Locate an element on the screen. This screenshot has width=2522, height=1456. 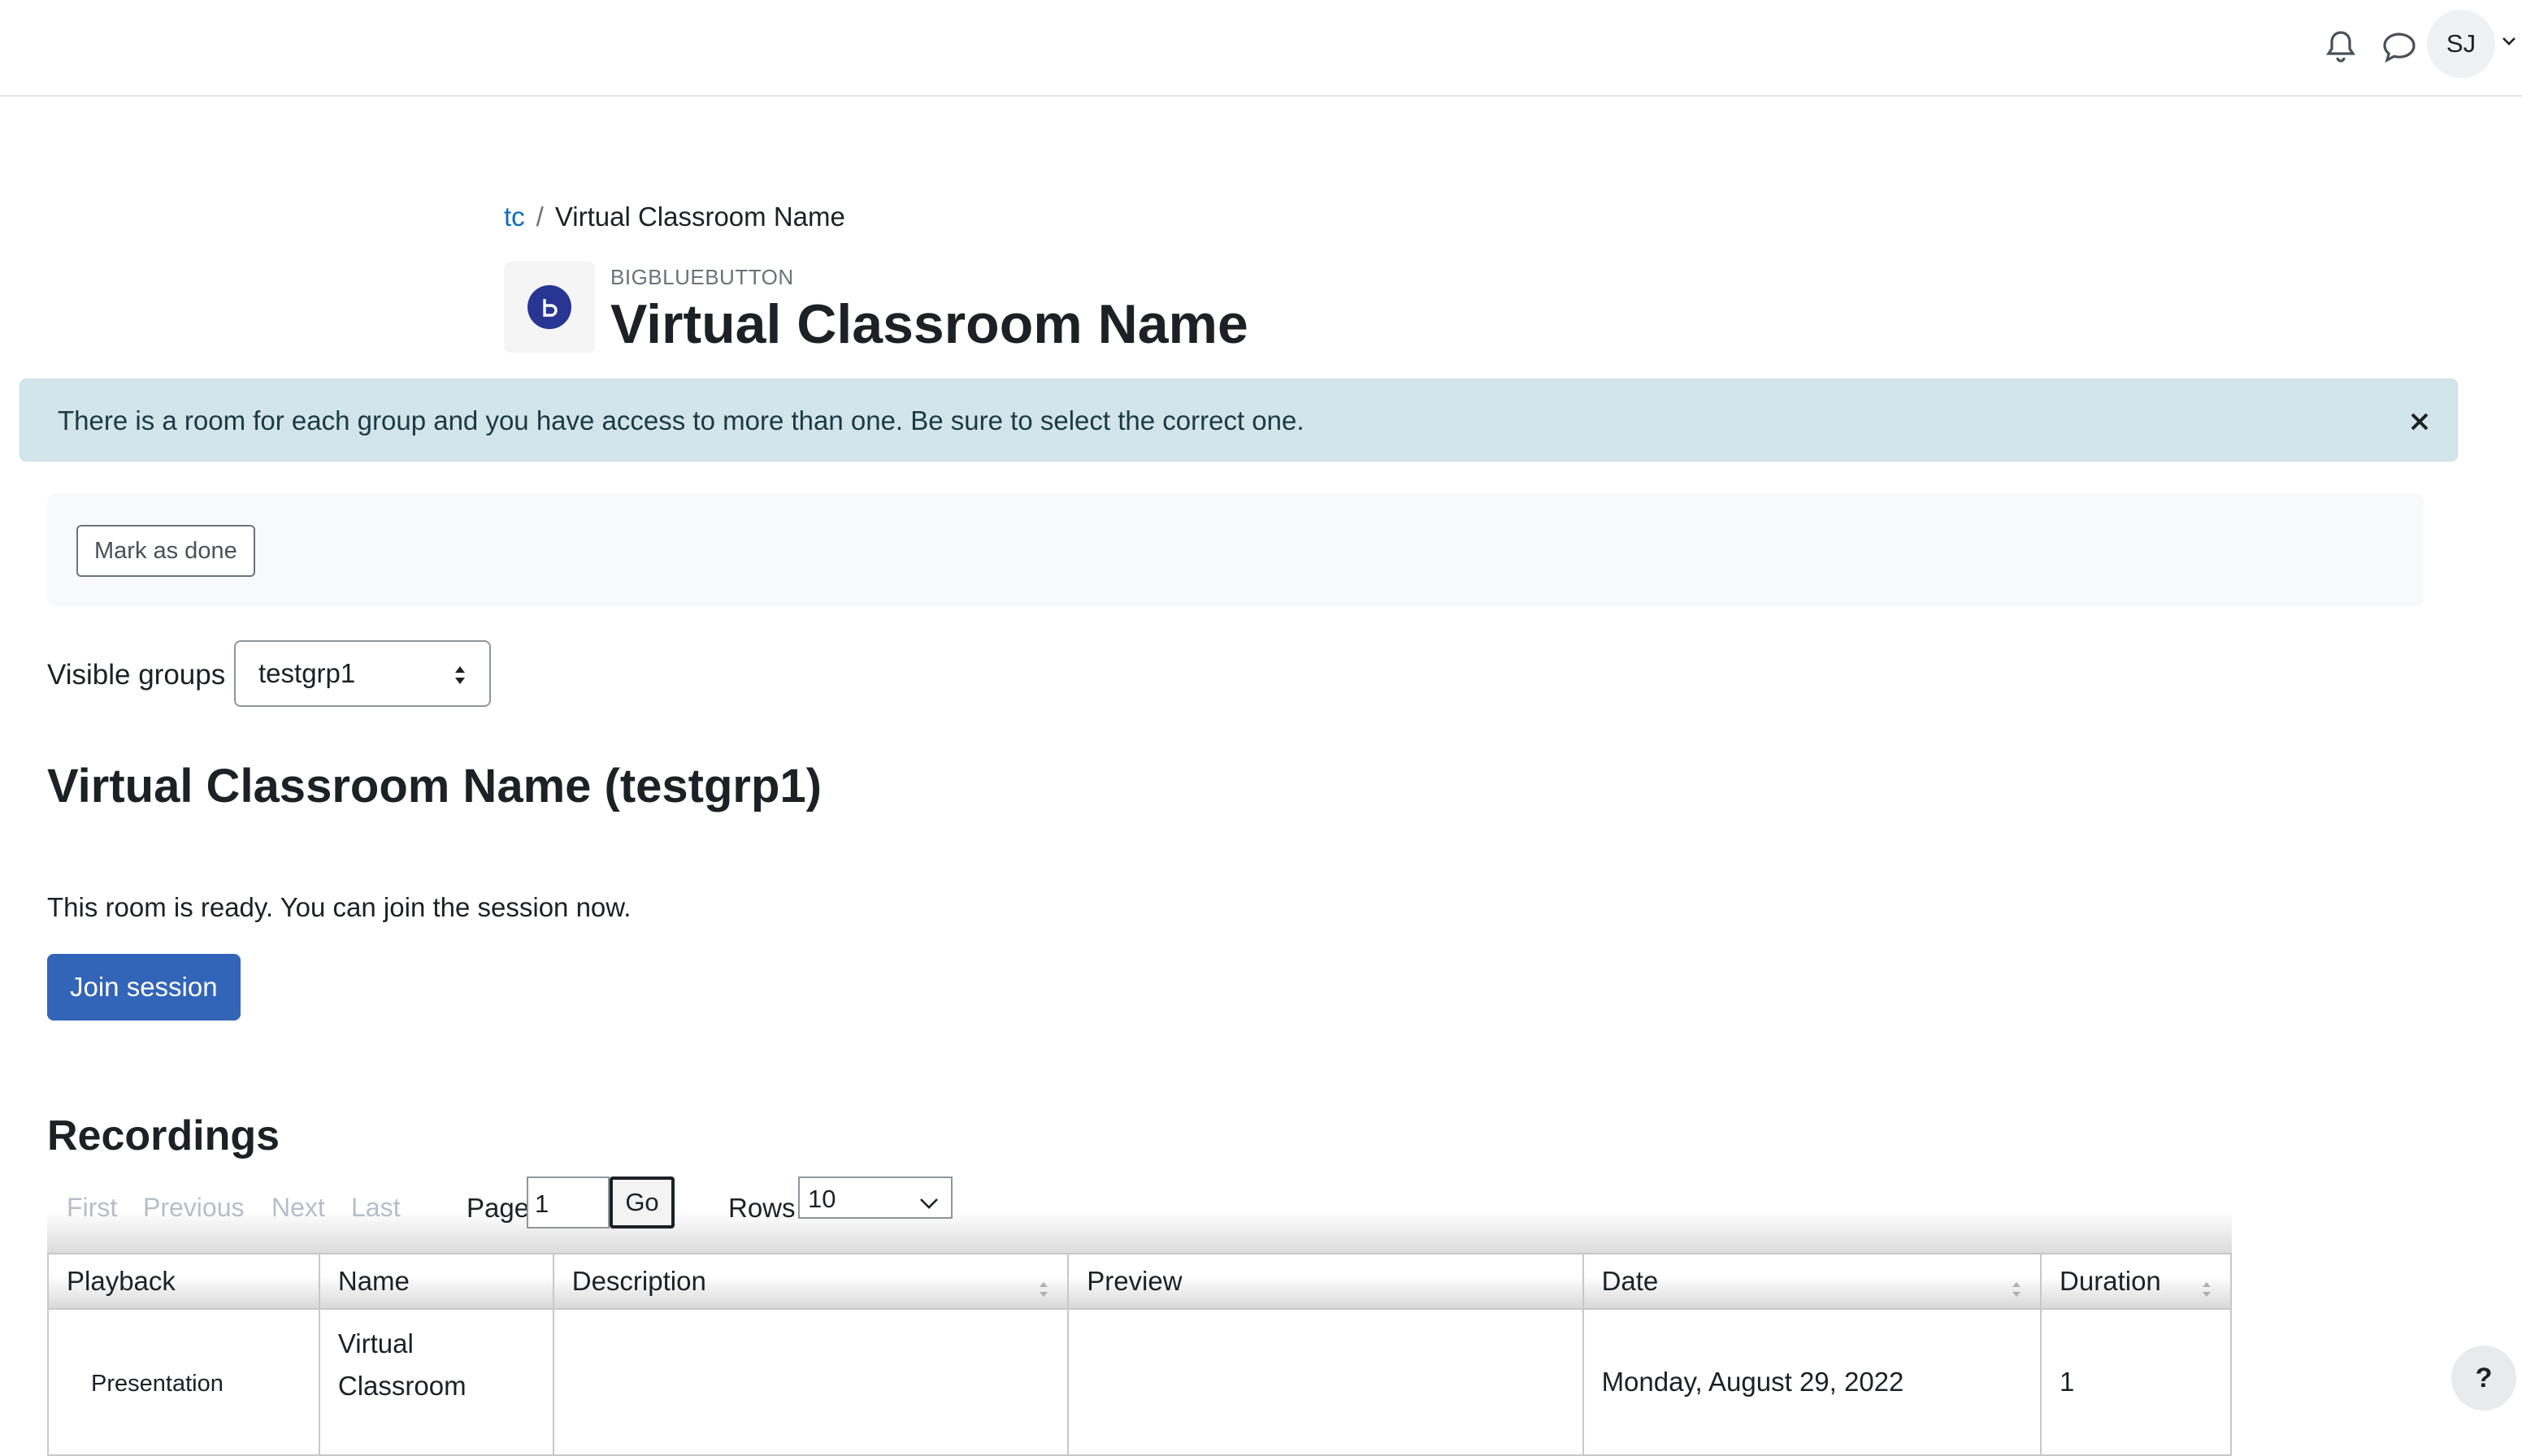
column-header-preview: Preview is located at coordinates (1325, 1281).